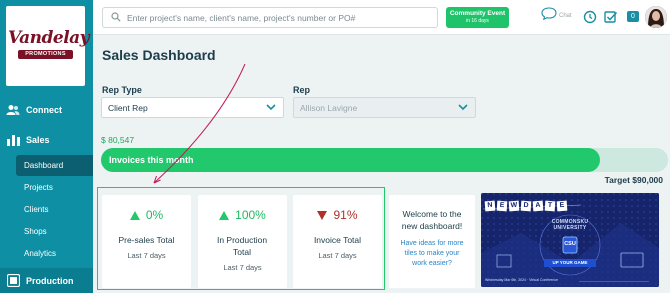 This screenshot has height=293, width=670. I want to click on rep-value: Allison Lavigne, so click(329, 107).